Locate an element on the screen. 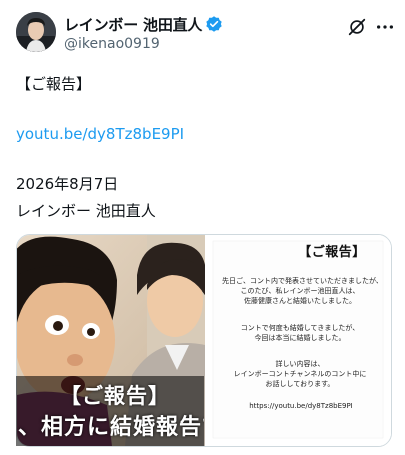  verified-badge-icon is located at coordinates (214, 24).